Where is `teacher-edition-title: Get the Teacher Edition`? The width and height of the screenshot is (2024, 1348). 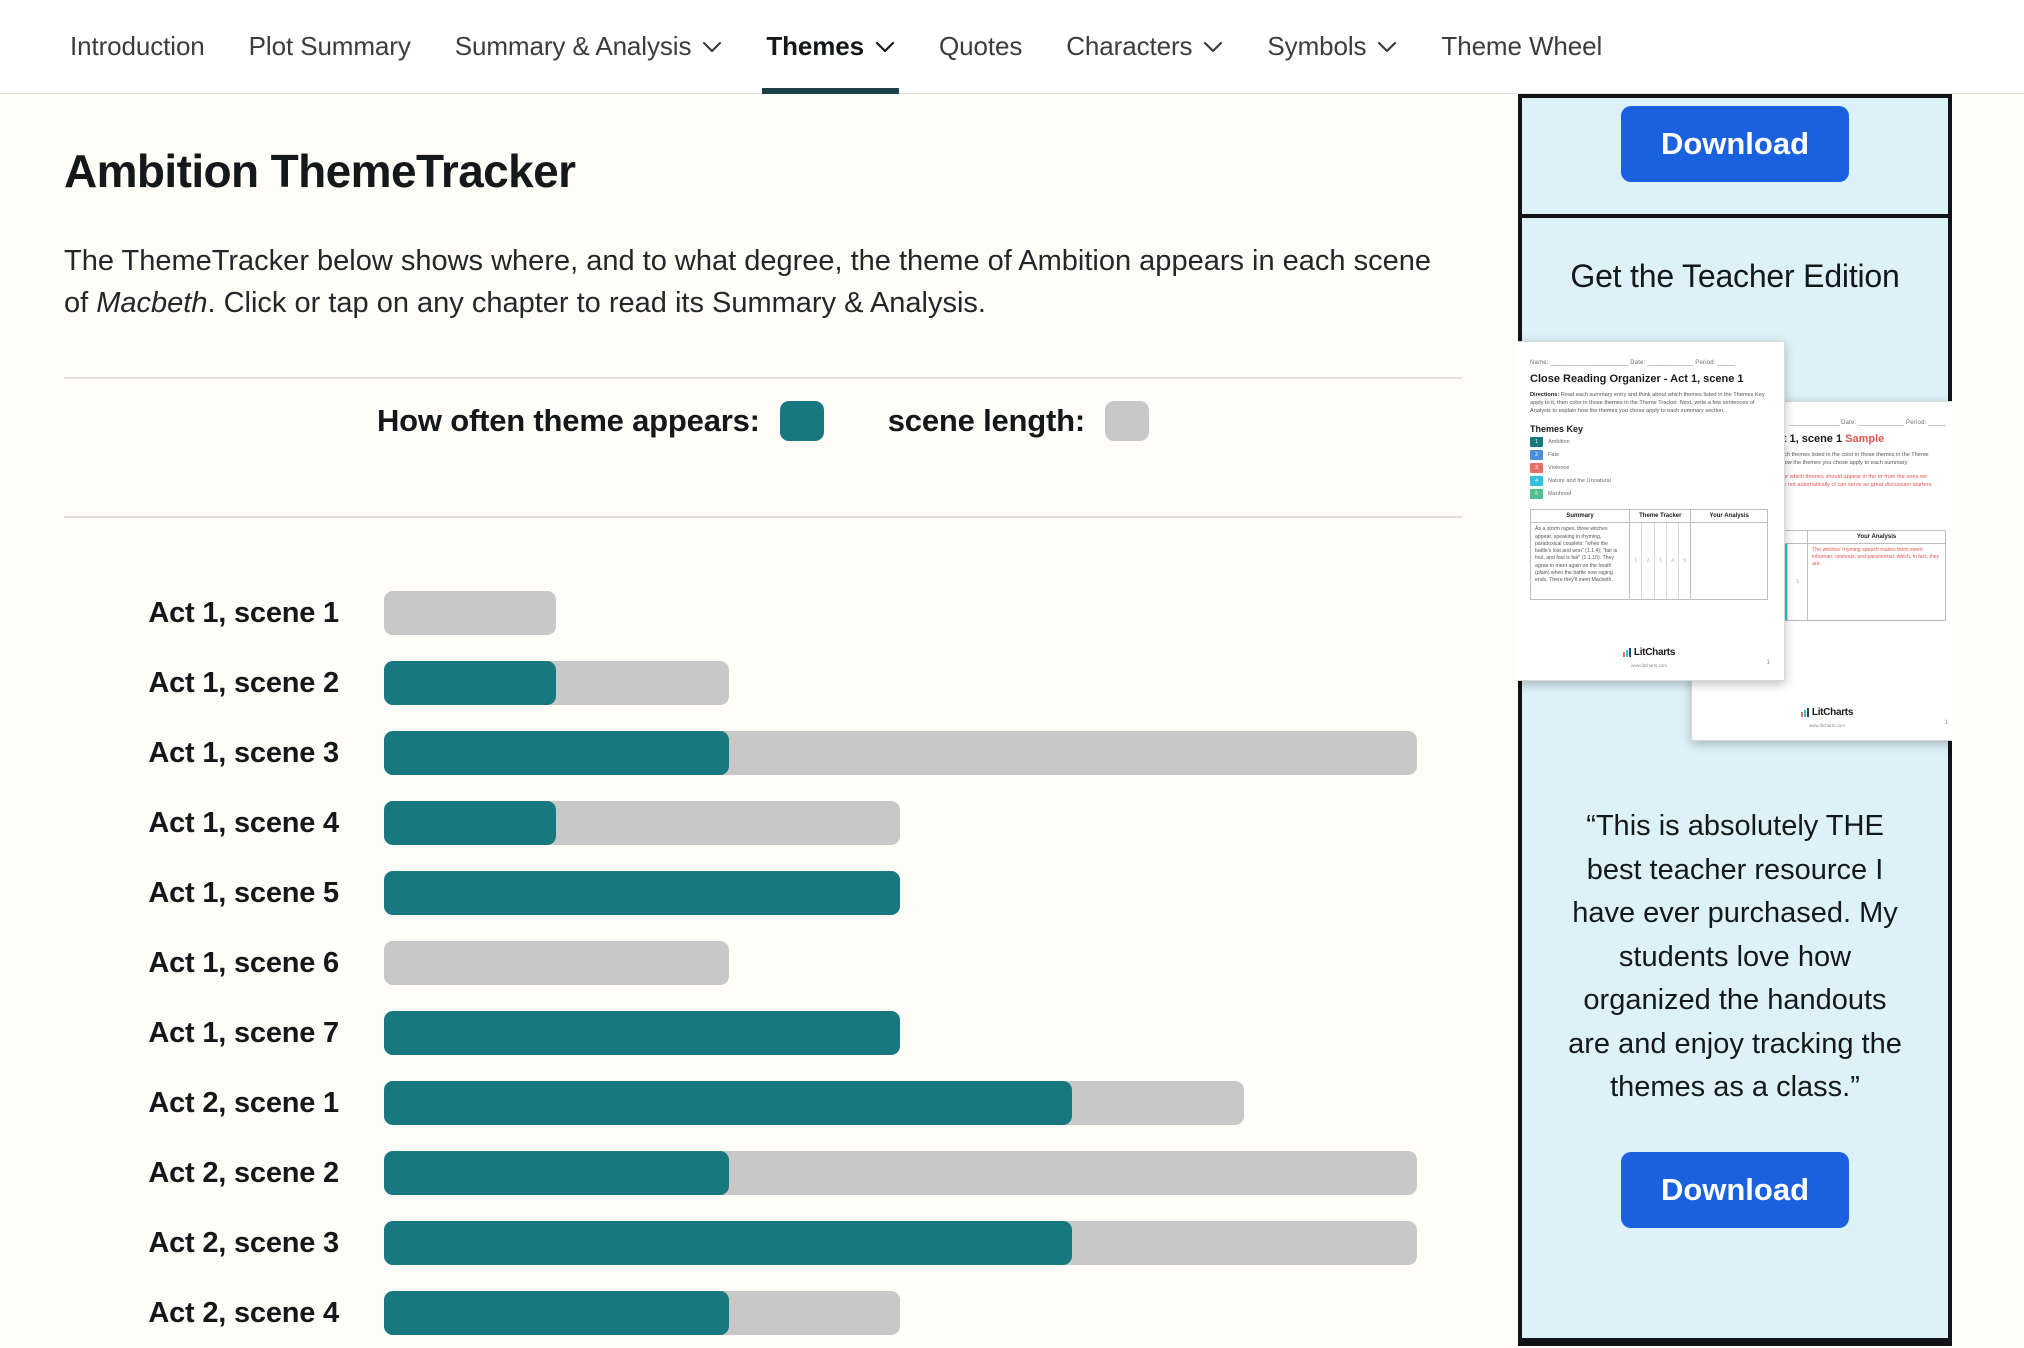
teacher-edition-title: Get the Teacher Edition is located at coordinates (1735, 276).